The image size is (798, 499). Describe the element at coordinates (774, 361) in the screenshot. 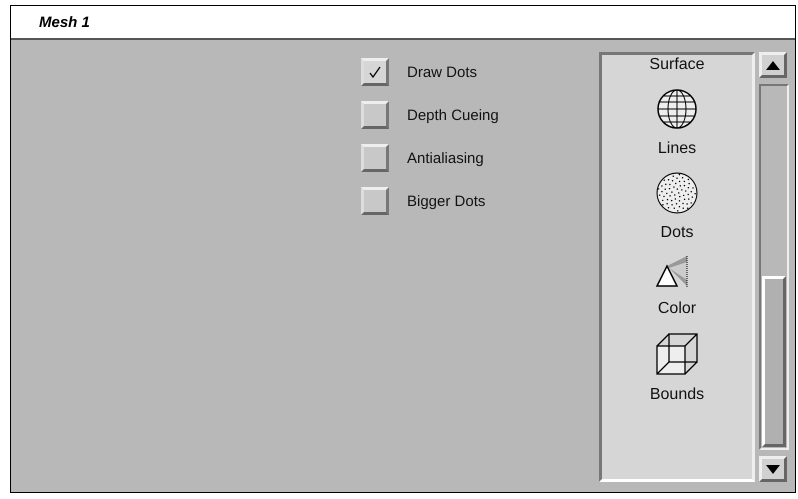

I see `scrollbar-thumb` at that location.